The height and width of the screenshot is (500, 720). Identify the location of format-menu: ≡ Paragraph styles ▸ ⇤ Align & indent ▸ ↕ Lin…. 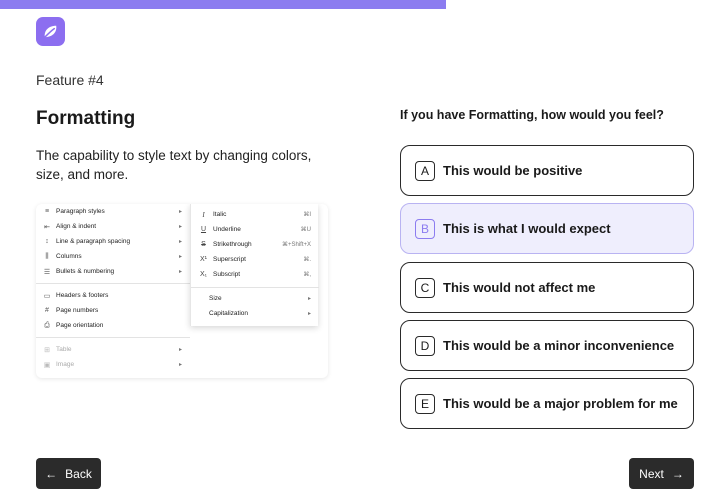
(113, 291).